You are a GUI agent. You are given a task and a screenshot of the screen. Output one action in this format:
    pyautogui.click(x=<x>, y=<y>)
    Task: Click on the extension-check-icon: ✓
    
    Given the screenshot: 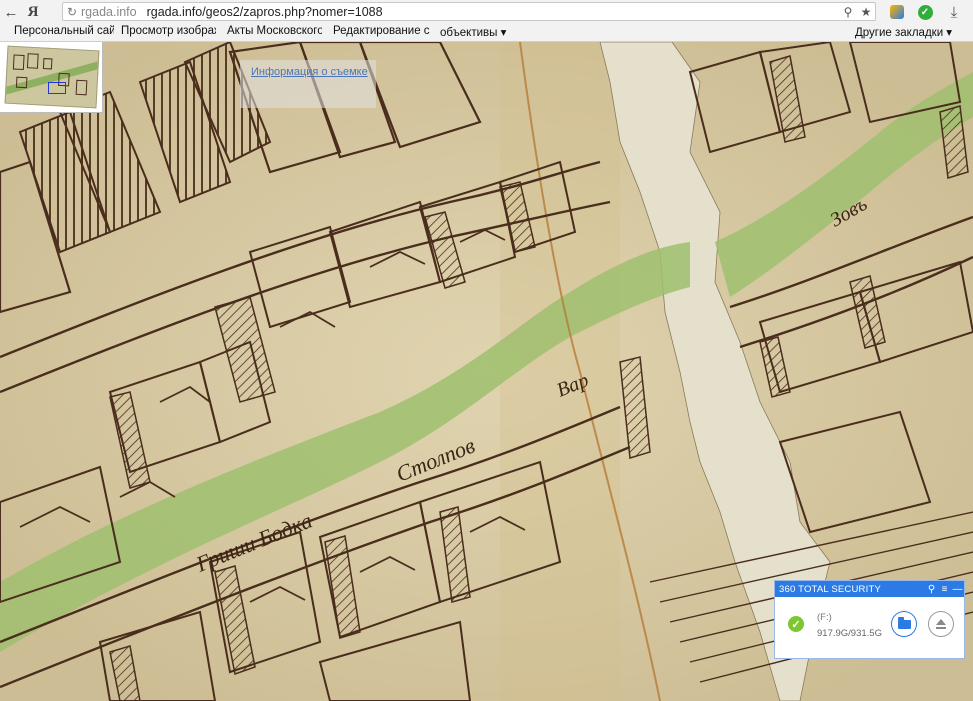 What is the action you would take?
    pyautogui.click(x=925, y=12)
    